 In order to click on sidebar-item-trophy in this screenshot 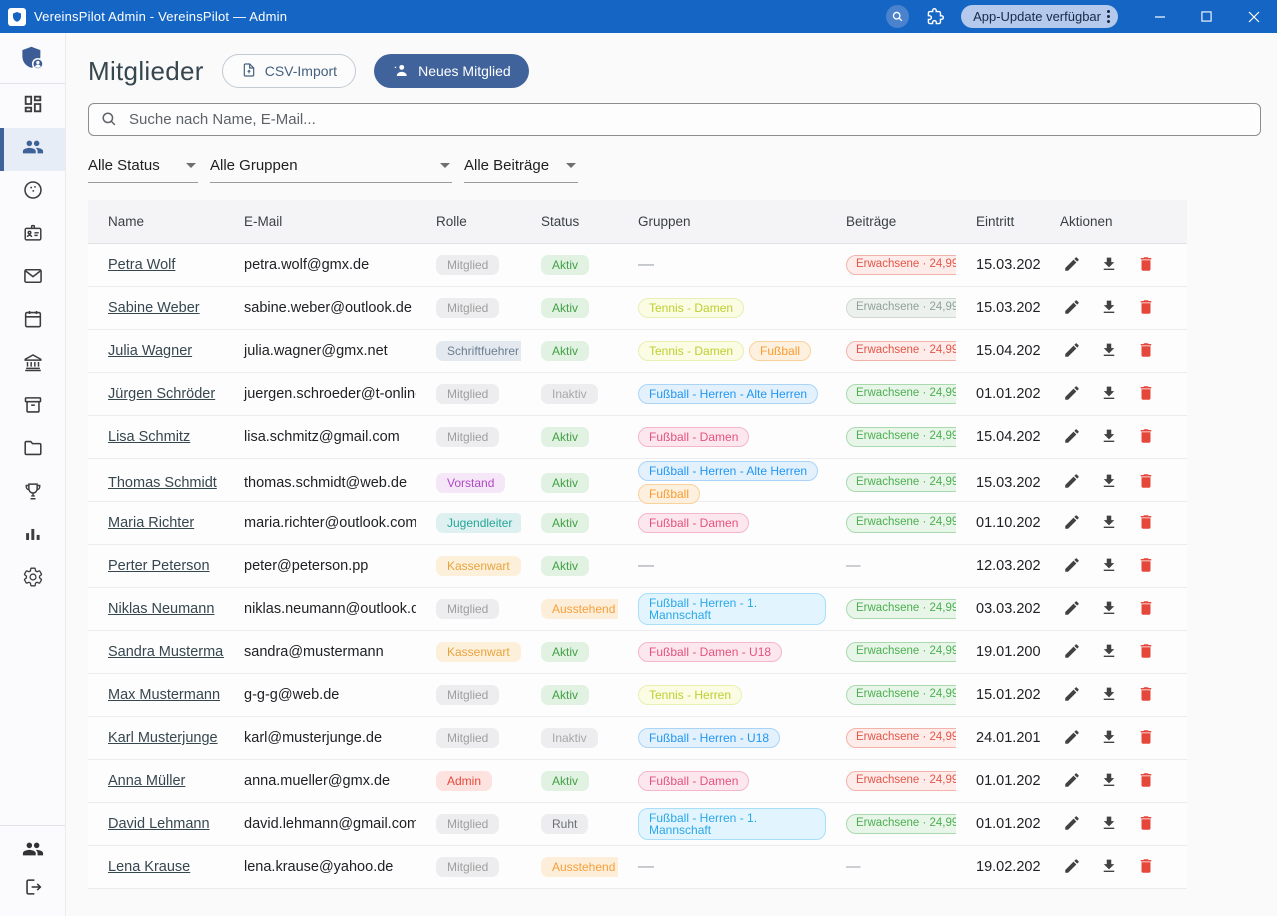, I will do `click(32, 493)`.